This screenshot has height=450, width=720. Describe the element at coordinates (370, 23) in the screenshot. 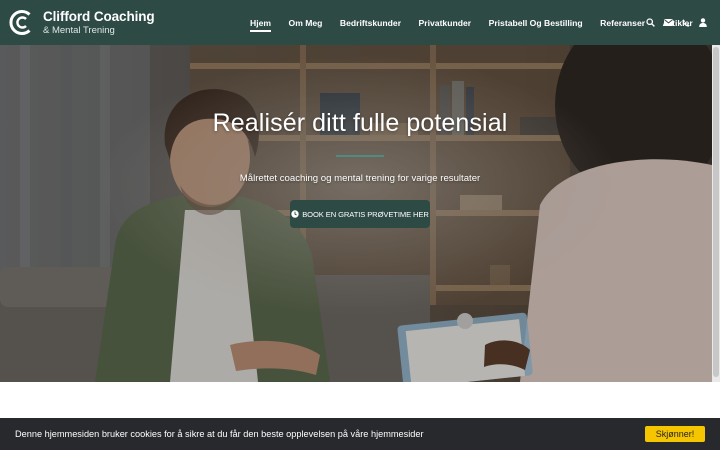

I see `nav-item-bedriftskunder: Bedriftskunder` at that location.